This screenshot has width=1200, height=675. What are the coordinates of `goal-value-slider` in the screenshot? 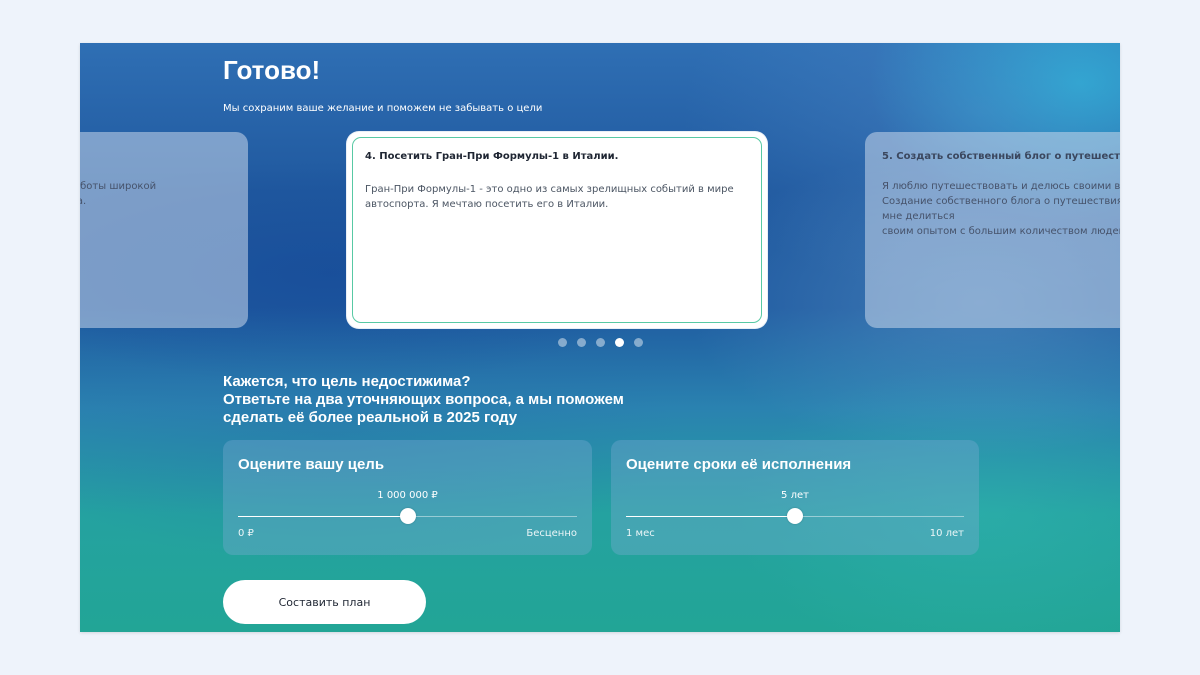 It's located at (407, 516).